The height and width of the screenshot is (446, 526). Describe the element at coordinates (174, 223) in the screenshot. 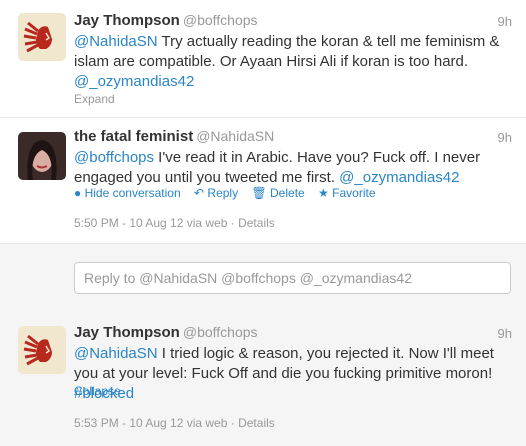

I see `tweet-meta: 5:50 PM - 10 Aug 12 via web · Details` at that location.